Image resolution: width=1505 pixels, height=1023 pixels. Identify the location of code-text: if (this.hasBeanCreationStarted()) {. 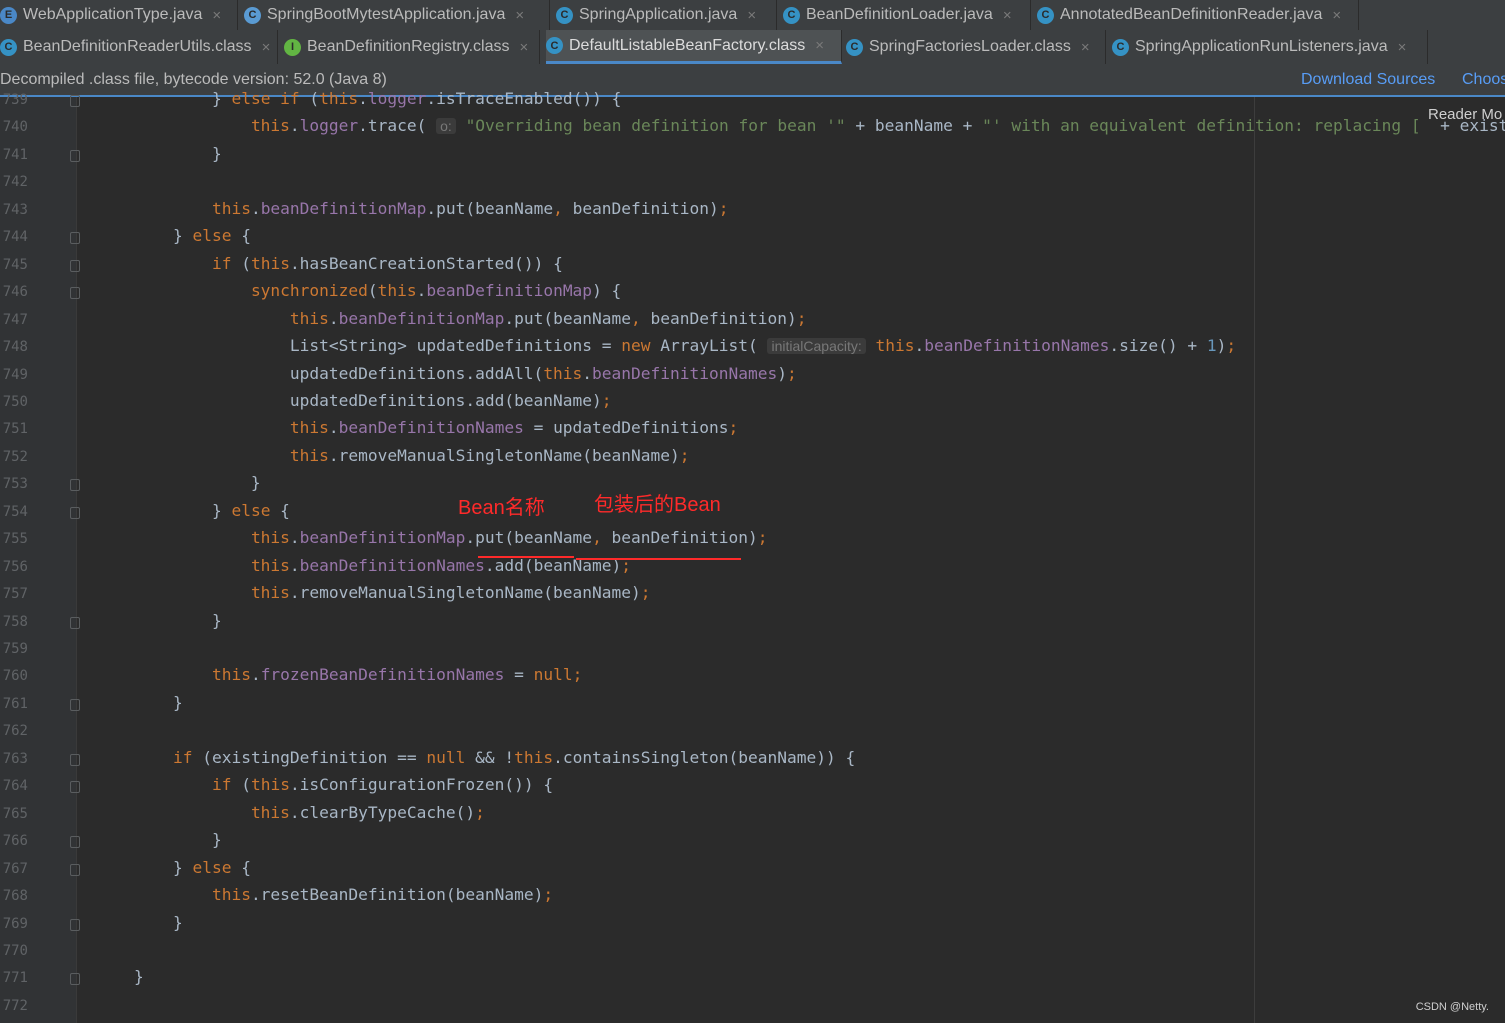
(329, 263).